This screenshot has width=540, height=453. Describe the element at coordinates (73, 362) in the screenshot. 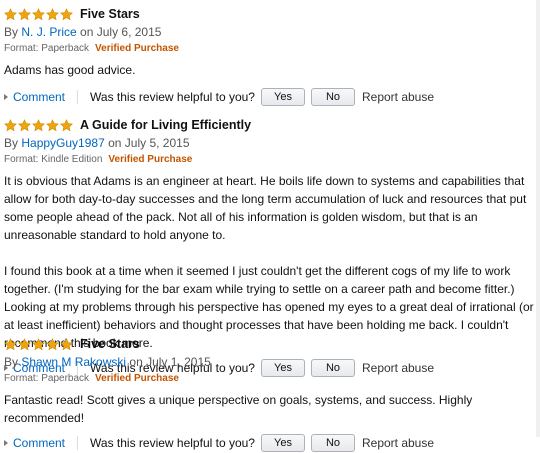

I see `review-author-link: Shawn M Rakowski` at that location.